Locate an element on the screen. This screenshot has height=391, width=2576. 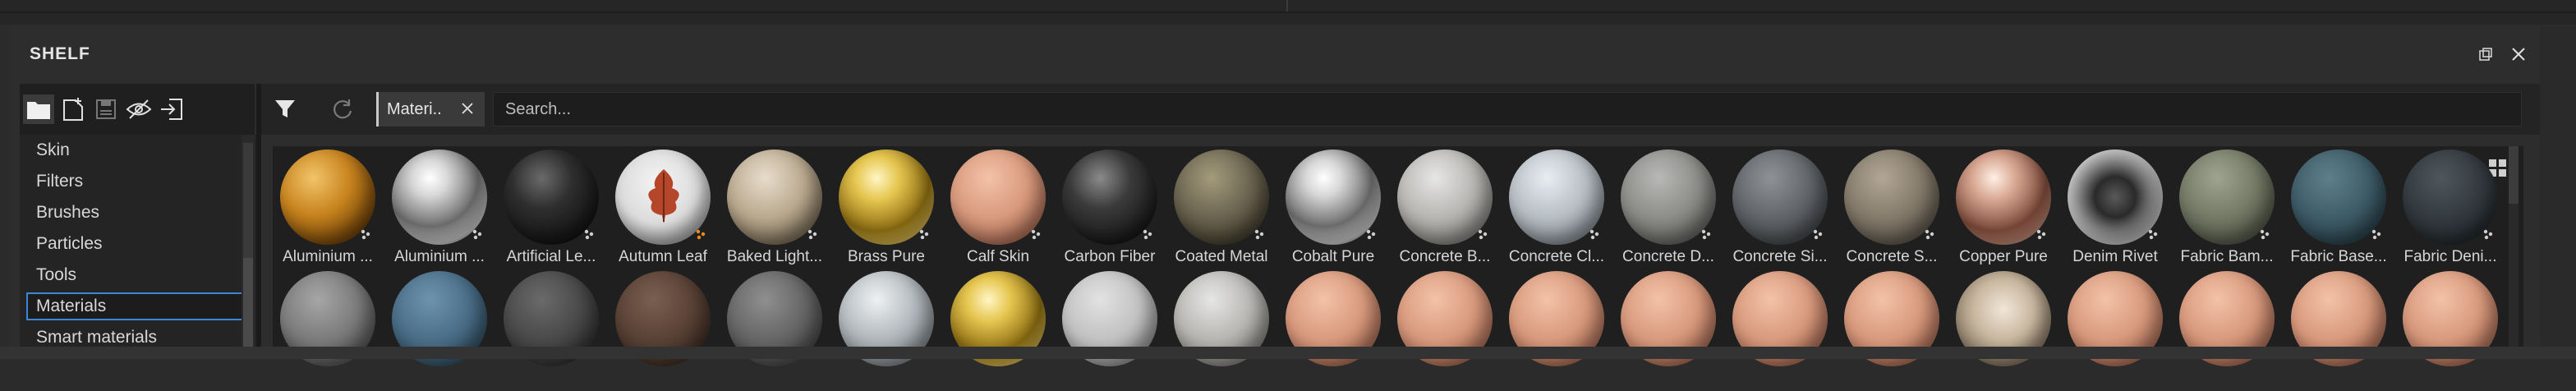
new-resource-button is located at coordinates (73, 109).